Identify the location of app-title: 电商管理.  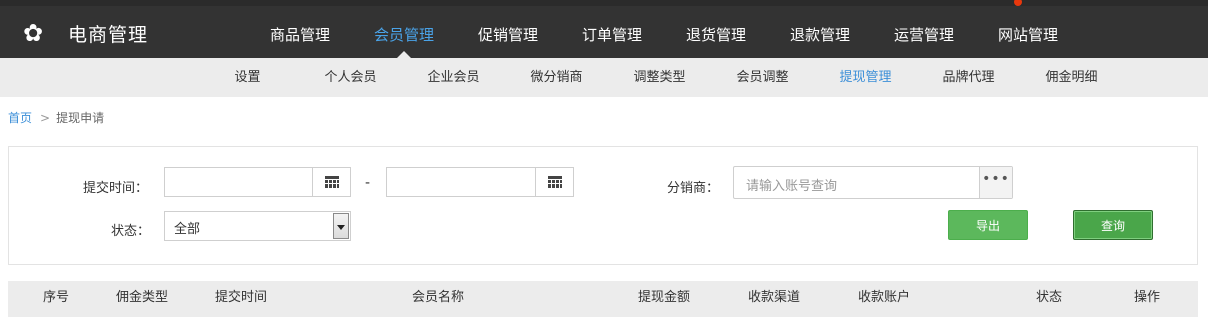
(108, 35).